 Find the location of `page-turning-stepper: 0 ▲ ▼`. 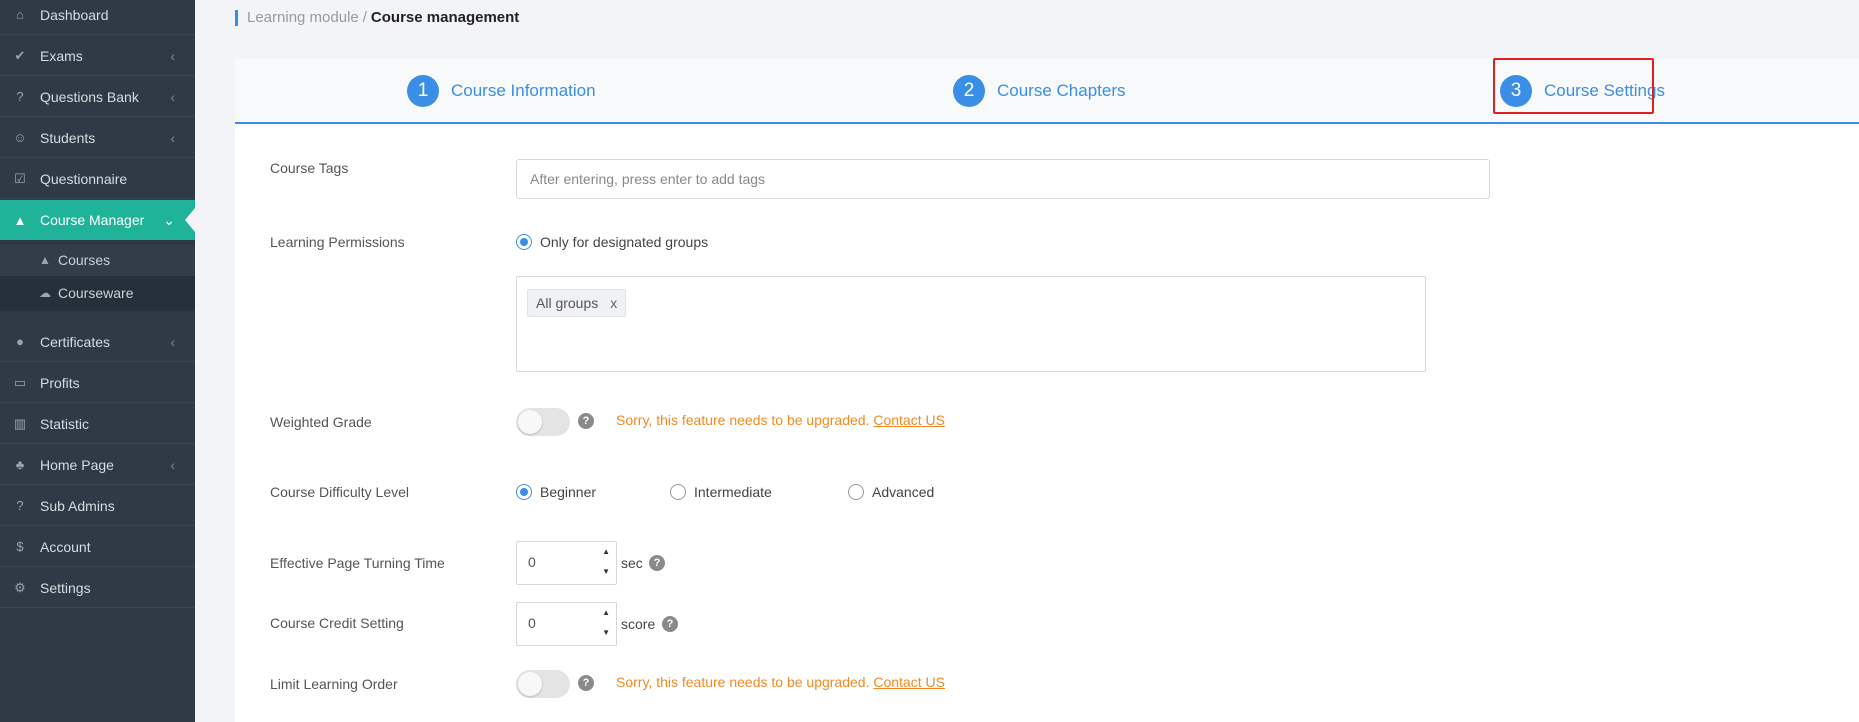

page-turning-stepper: 0 ▲ ▼ is located at coordinates (566, 563).